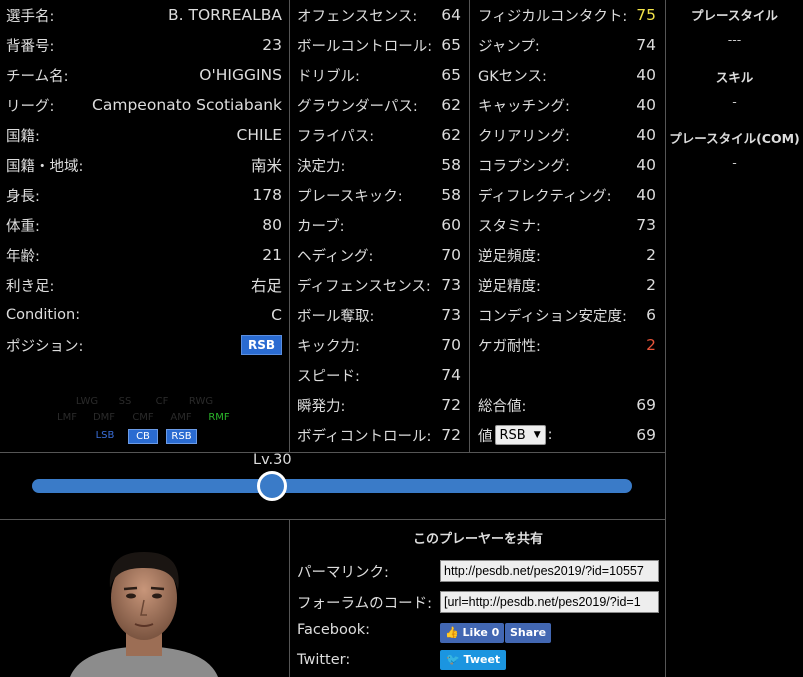  I want to click on chevron-down-icon: ▼, so click(537, 435).